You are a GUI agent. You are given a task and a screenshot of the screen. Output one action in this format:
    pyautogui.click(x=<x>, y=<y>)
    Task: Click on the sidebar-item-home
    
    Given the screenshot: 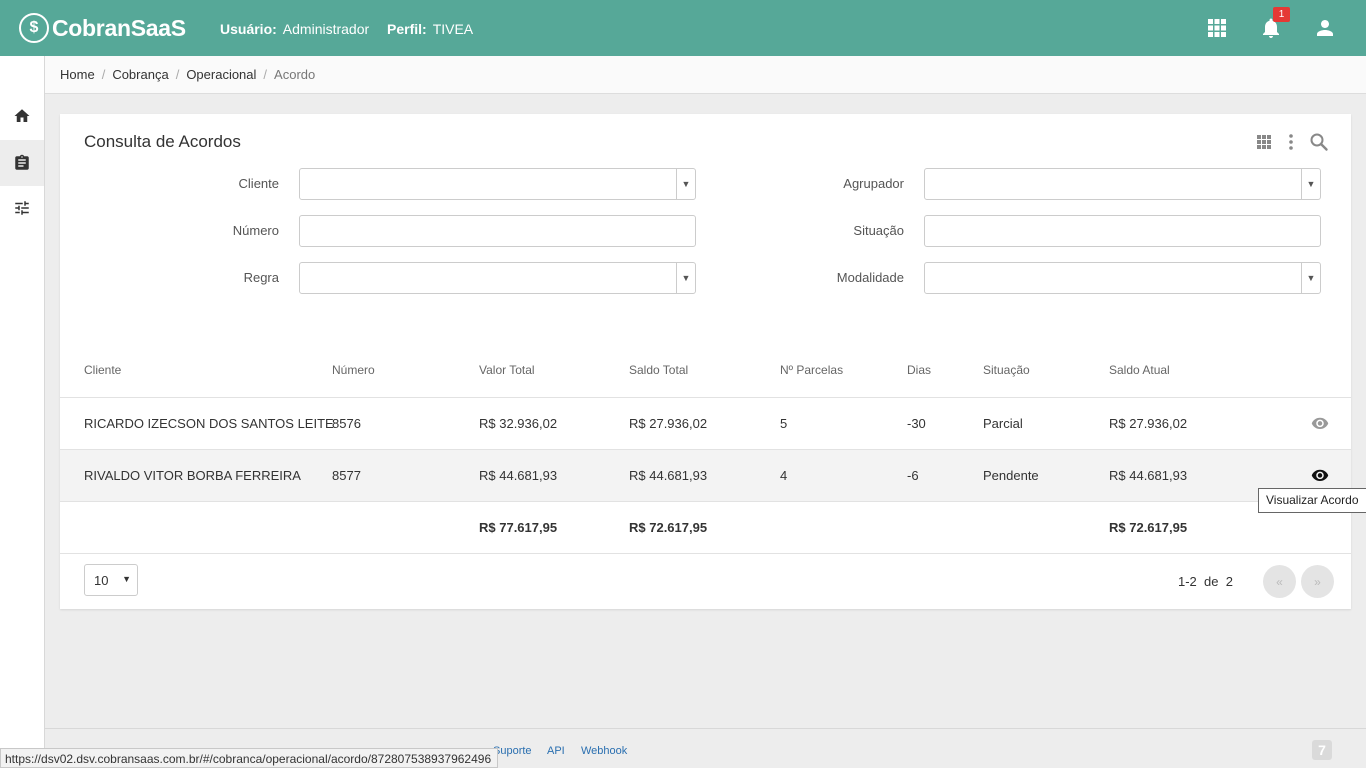 What is the action you would take?
    pyautogui.click(x=22, y=116)
    